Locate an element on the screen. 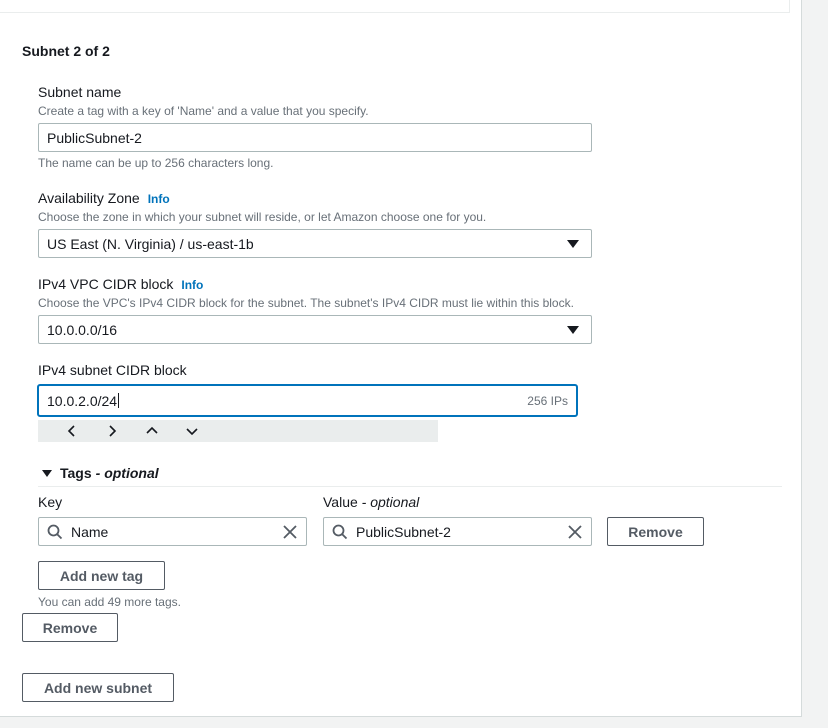 The image size is (828, 728). availability-zone-selected: US East (N. Virginia) / us-east-1b is located at coordinates (150, 243).